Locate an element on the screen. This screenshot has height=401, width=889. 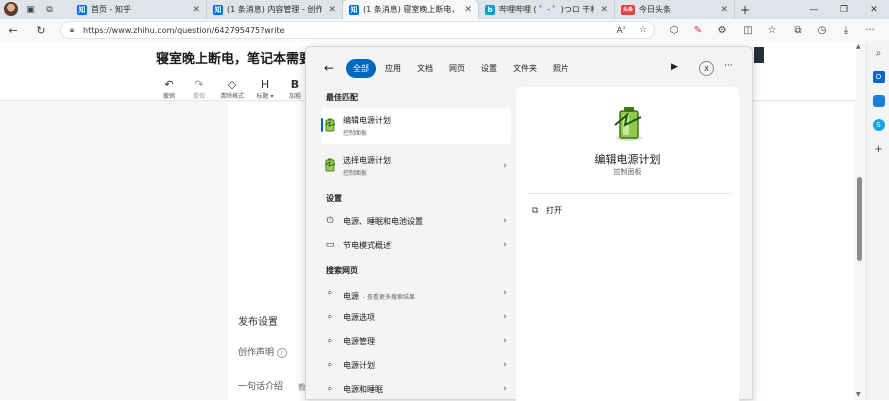
result-battery-saver: ▭ 节电模式概述 › is located at coordinates (416, 245).